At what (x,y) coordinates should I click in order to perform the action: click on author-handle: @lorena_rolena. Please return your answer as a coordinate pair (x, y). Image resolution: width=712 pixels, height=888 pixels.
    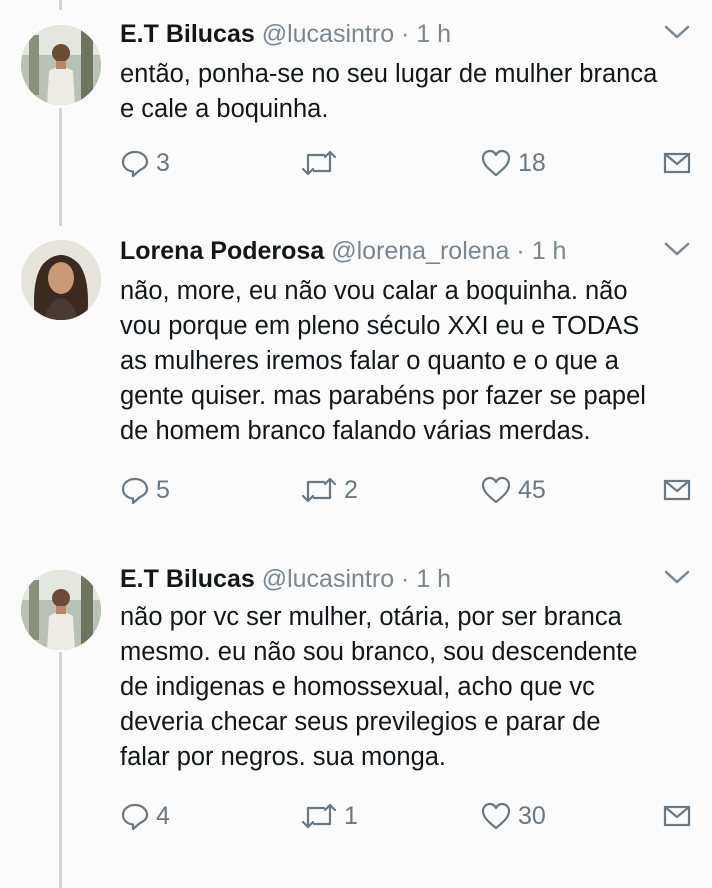
    Looking at the image, I should click on (420, 251).